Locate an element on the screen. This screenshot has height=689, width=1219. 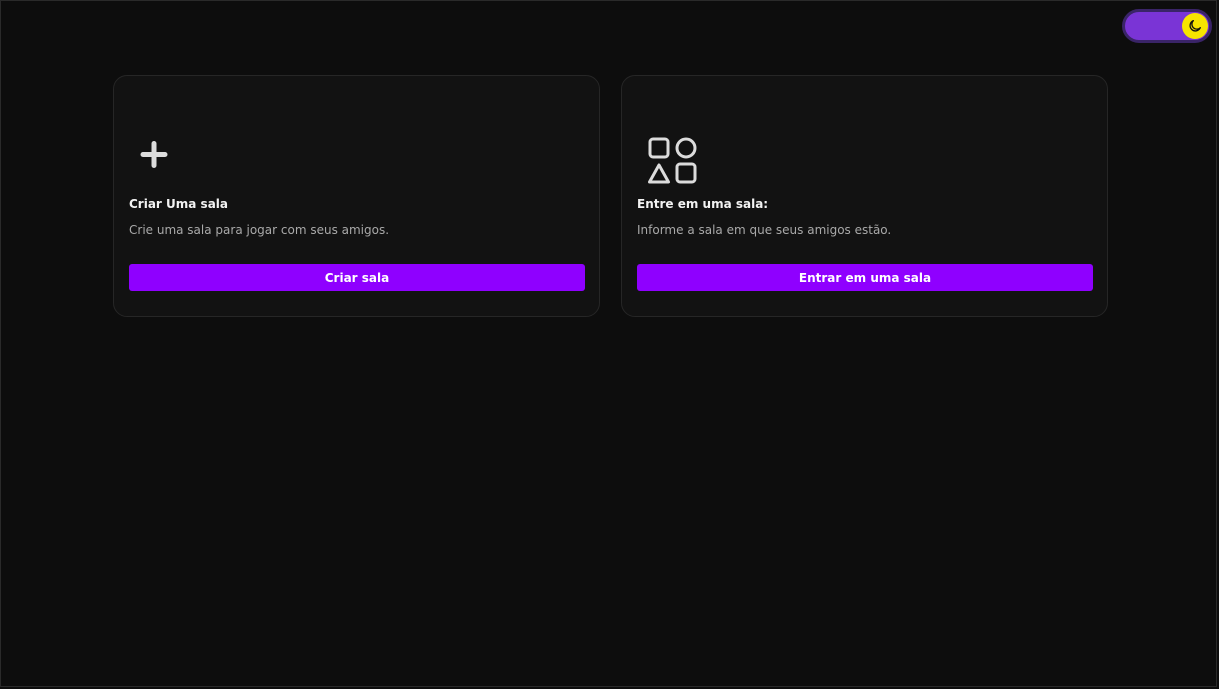
toggle-knob is located at coordinates (1195, 26).